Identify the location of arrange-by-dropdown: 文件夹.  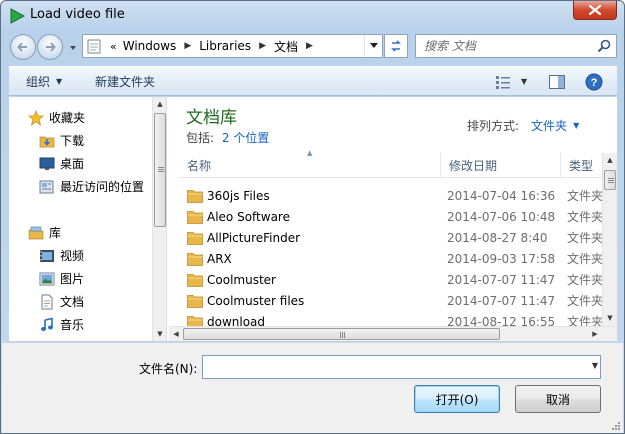
(549, 125).